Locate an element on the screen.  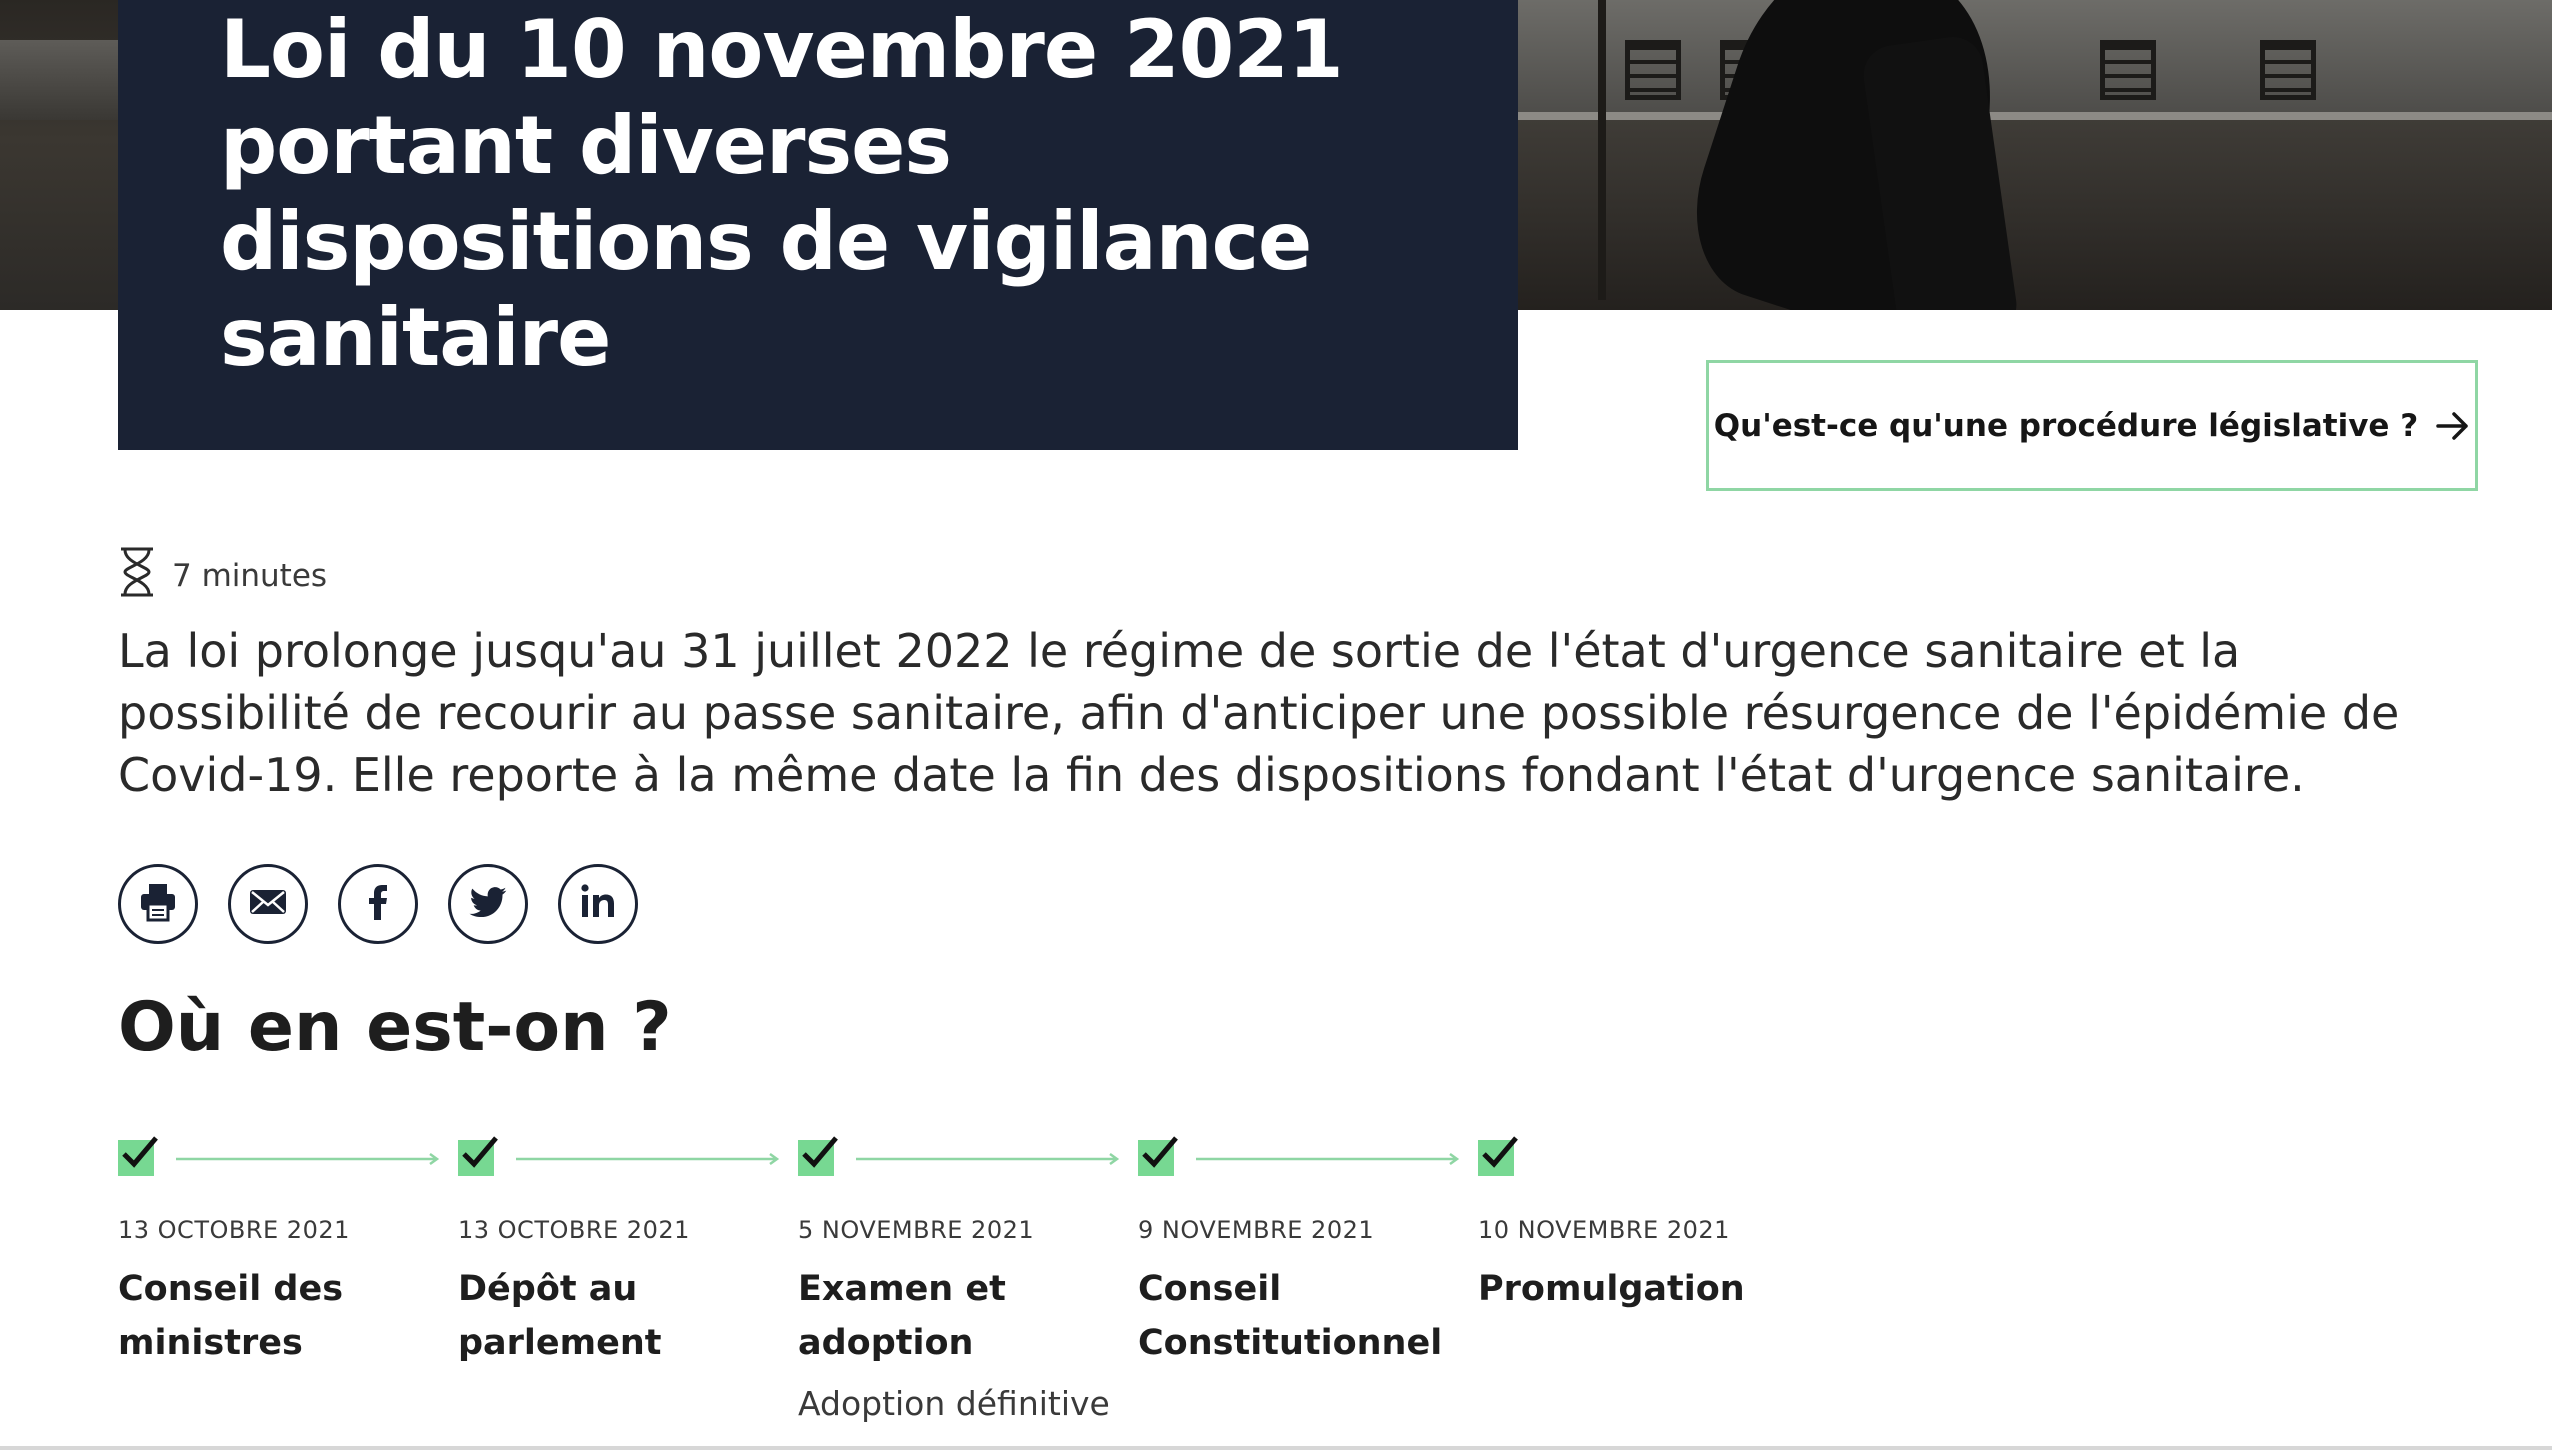
procedure-info-button: Qu'est-ce qu'une procédure législative ? is located at coordinates (2092, 425).